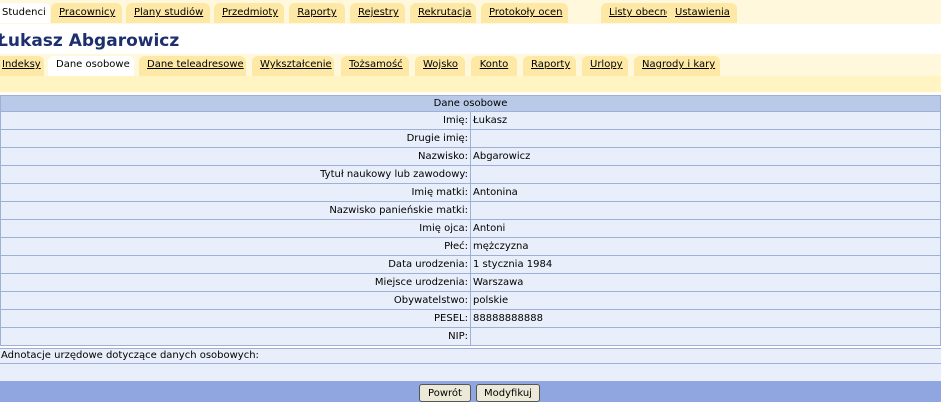 Image resolution: width=941 pixels, height=402 pixels. I want to click on field-value: Warszawa, so click(705, 282).